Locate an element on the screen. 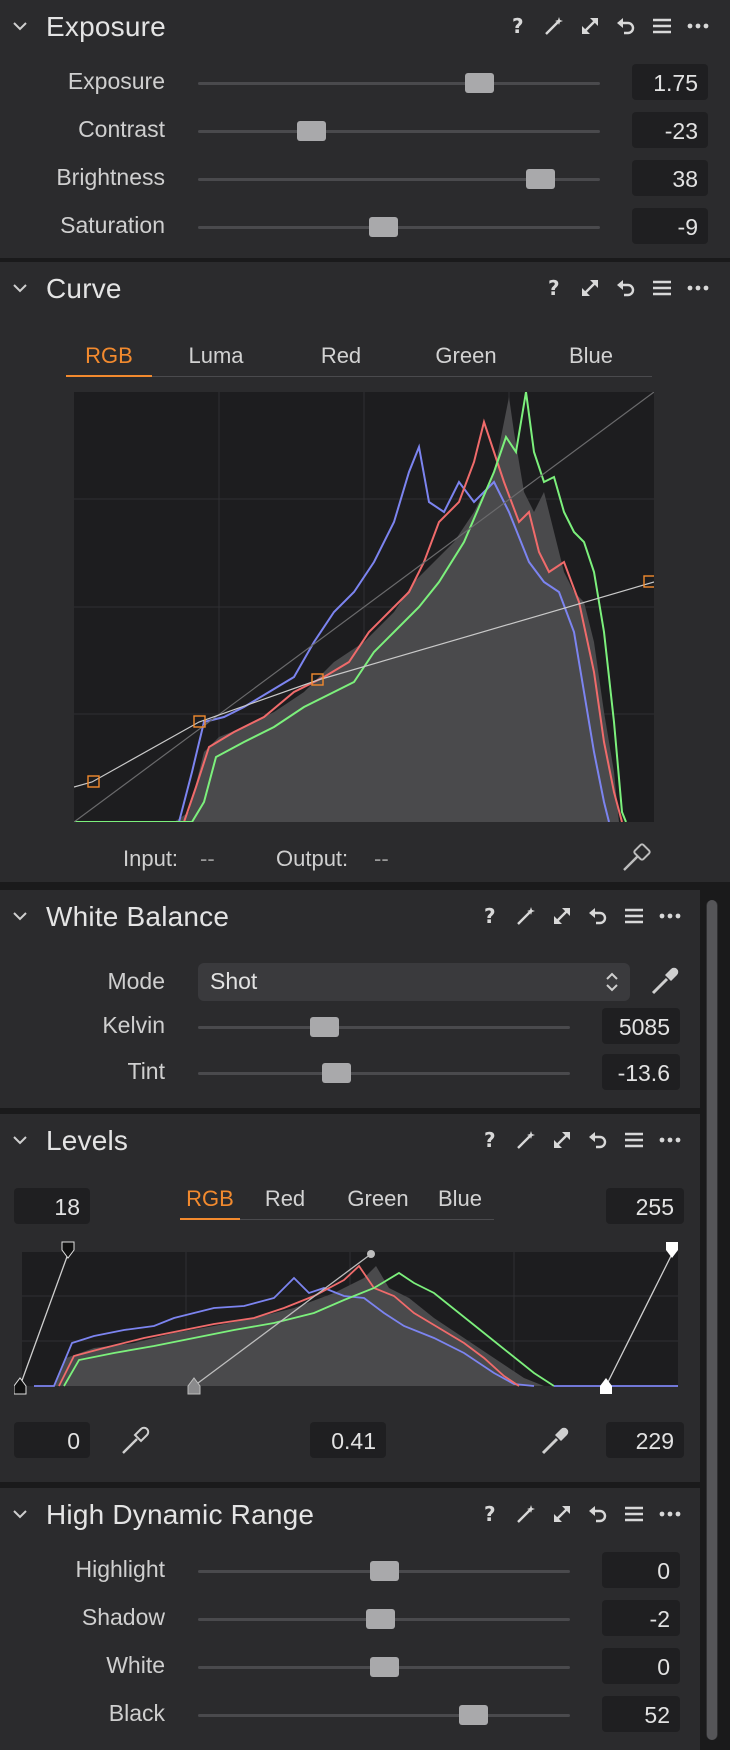 The image size is (730, 1750). black-slider-handle is located at coordinates (474, 1715).